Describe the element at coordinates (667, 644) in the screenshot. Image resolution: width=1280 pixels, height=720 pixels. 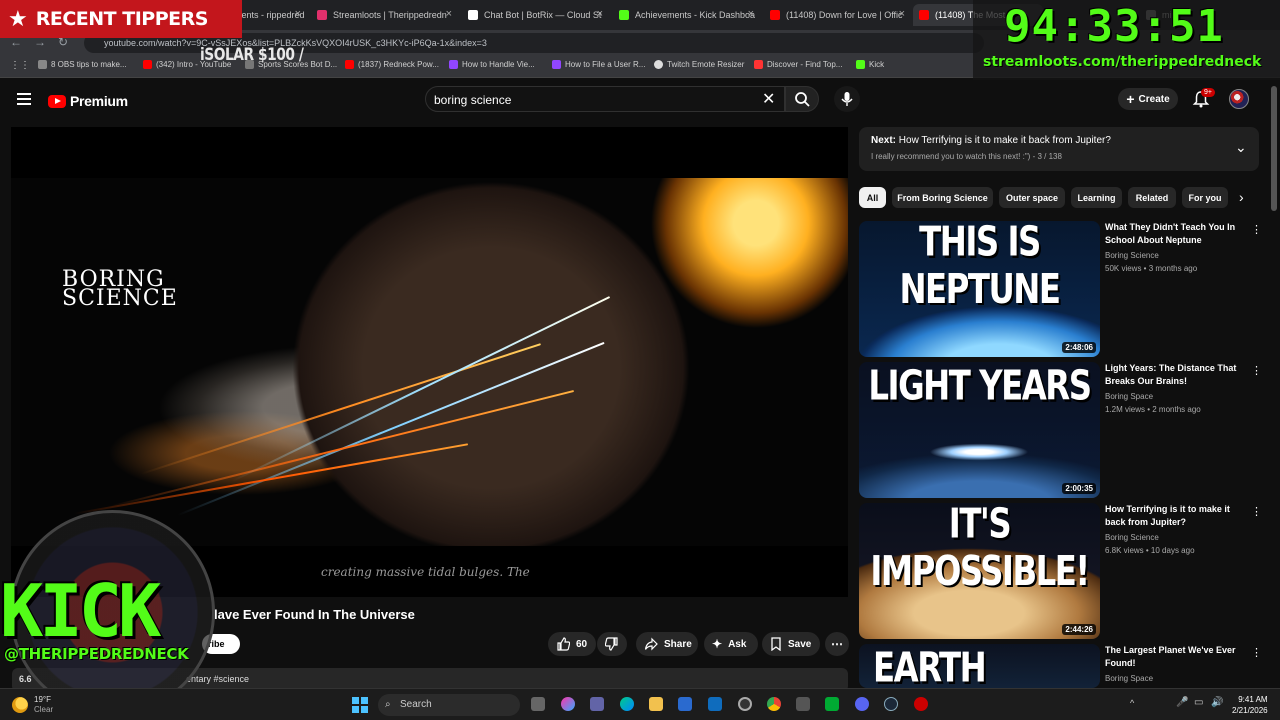
I see `share-button: Share` at that location.